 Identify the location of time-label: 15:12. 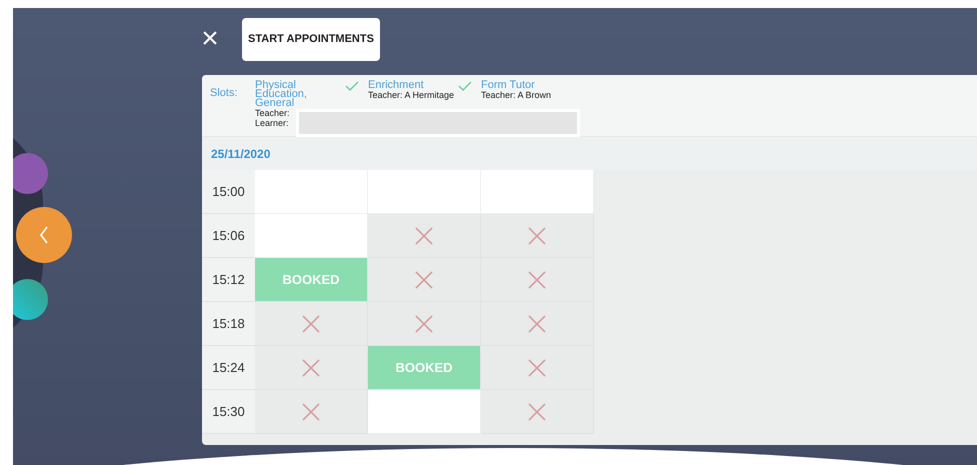
(228, 280).